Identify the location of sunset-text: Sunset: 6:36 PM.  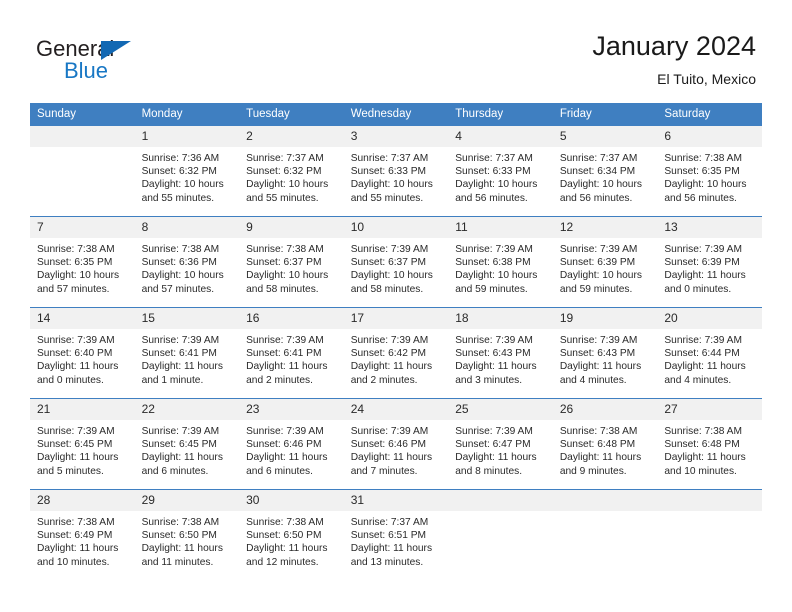
(179, 263).